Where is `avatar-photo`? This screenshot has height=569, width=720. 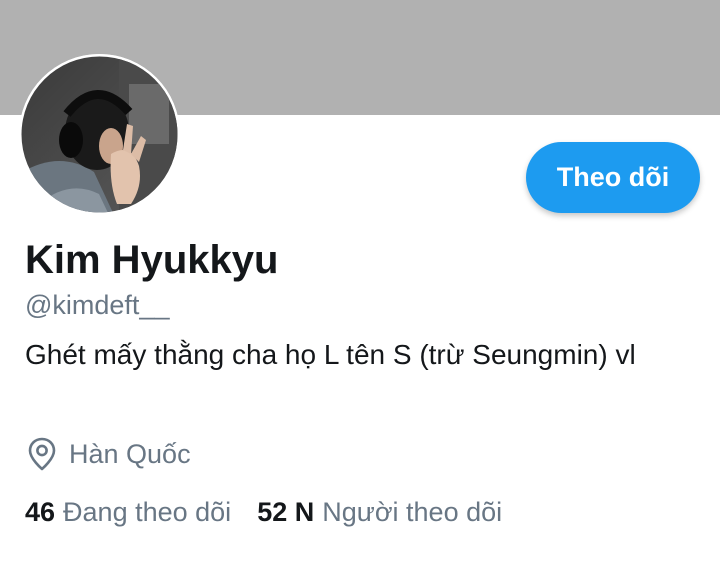 avatar-photo is located at coordinates (99, 134).